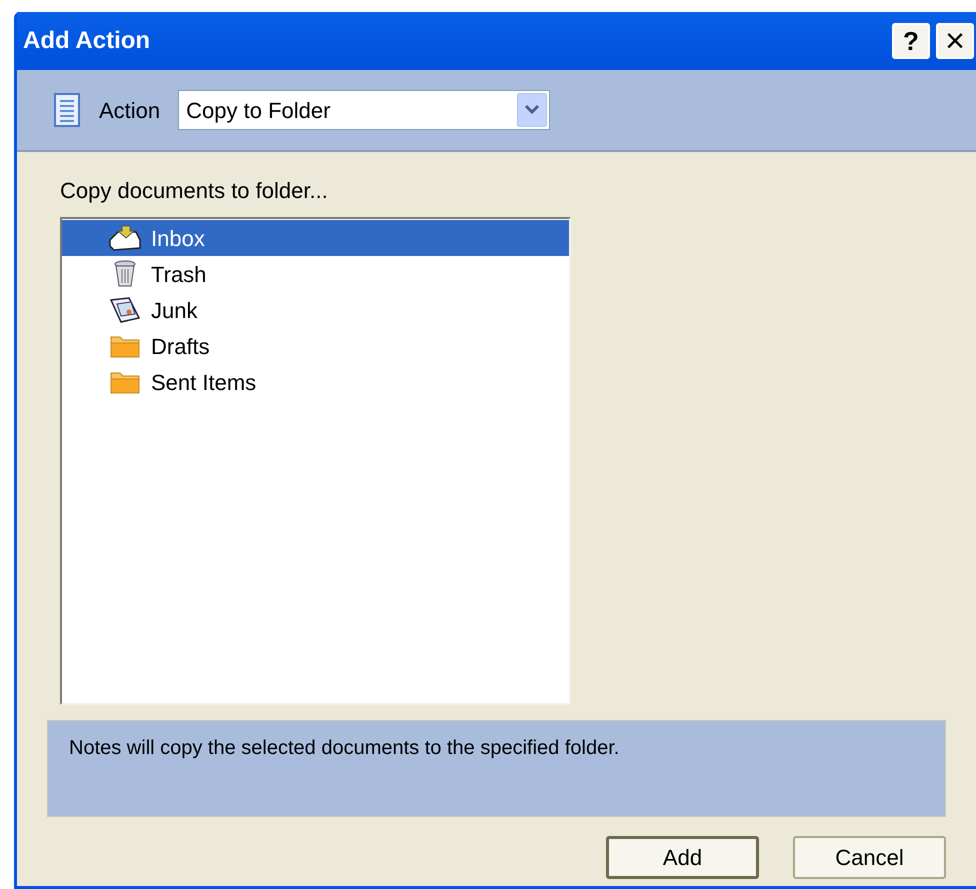 This screenshot has width=976, height=889. What do you see at coordinates (869, 857) in the screenshot?
I see `dialog-button: Cancel` at bounding box center [869, 857].